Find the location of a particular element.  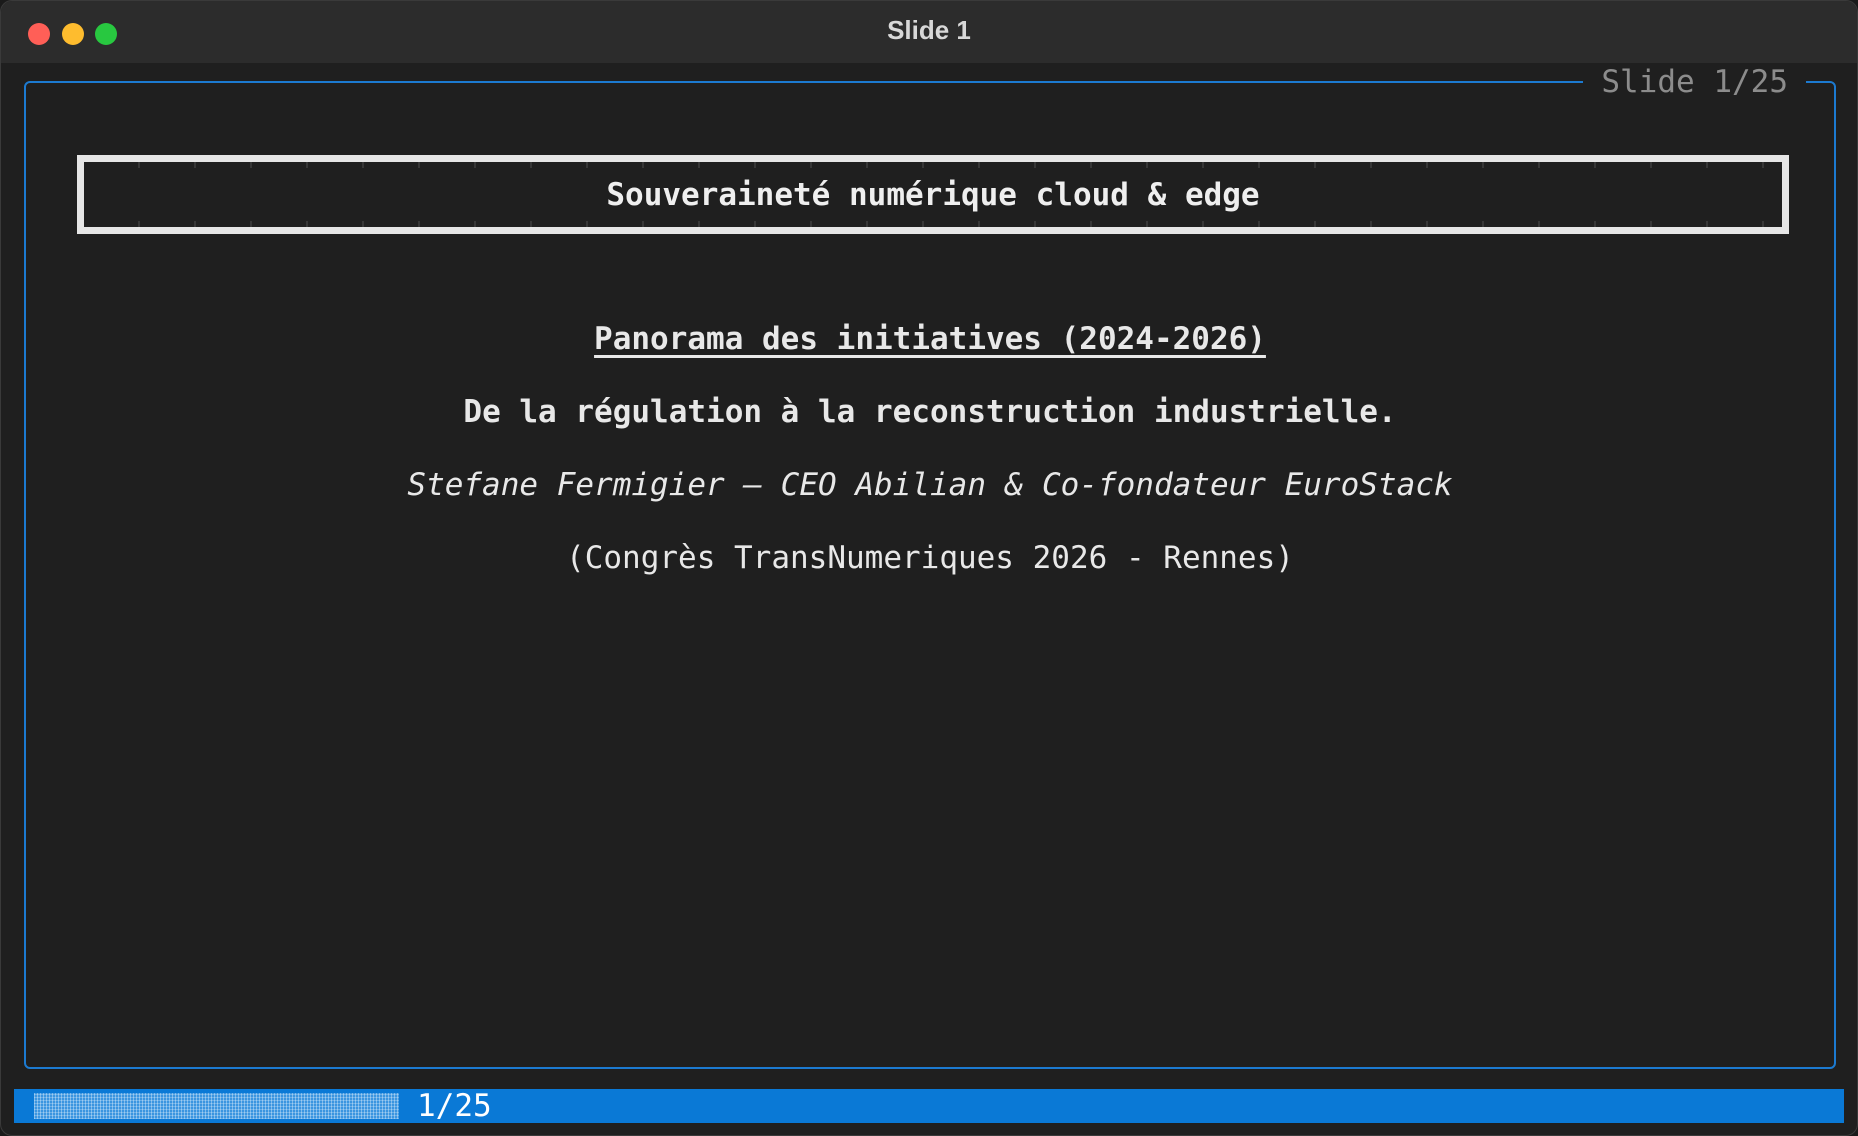

slide-frame-label: Slide 1/25 is located at coordinates (1694, 82).